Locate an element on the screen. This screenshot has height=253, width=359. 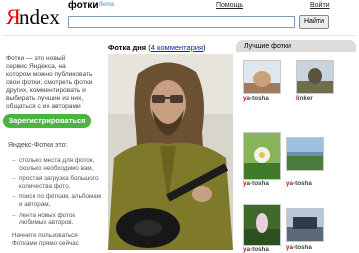
help-link: Помощь is located at coordinates (229, 5).